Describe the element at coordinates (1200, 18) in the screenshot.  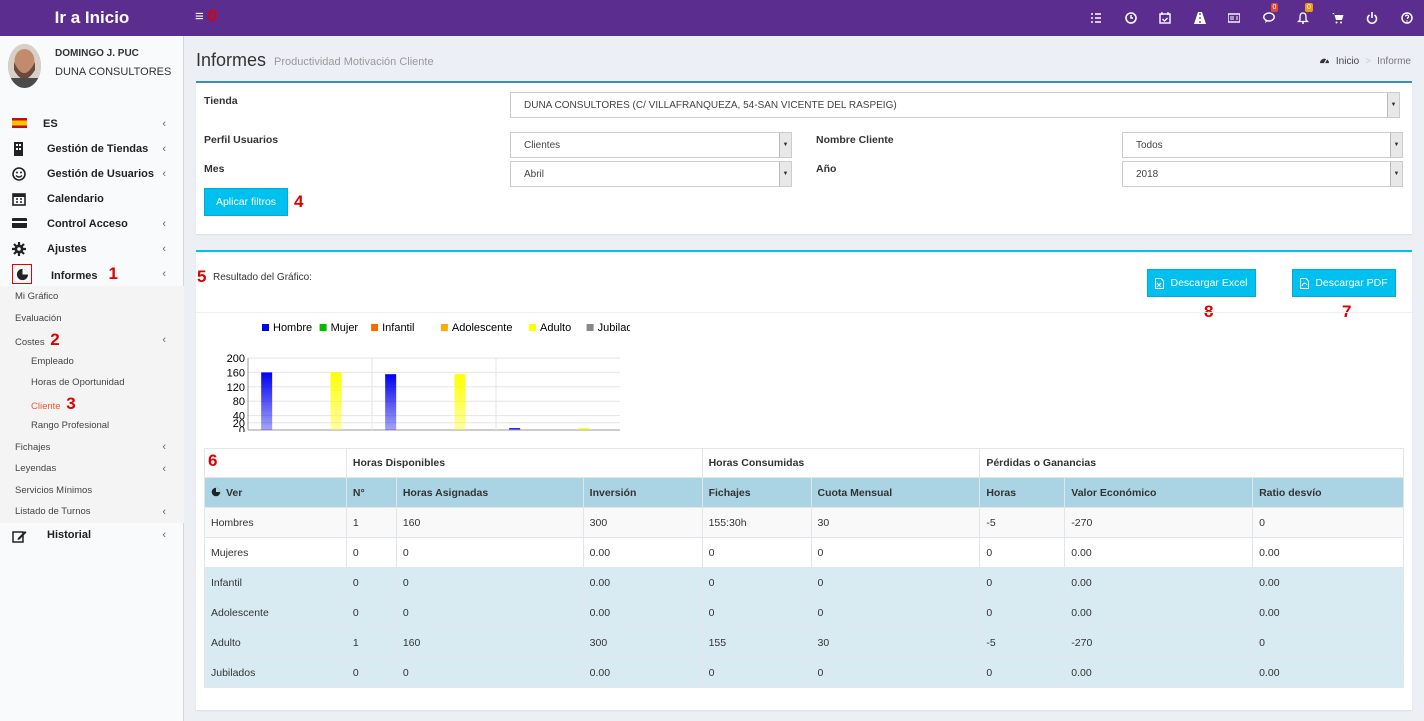
I see `road-button` at that location.